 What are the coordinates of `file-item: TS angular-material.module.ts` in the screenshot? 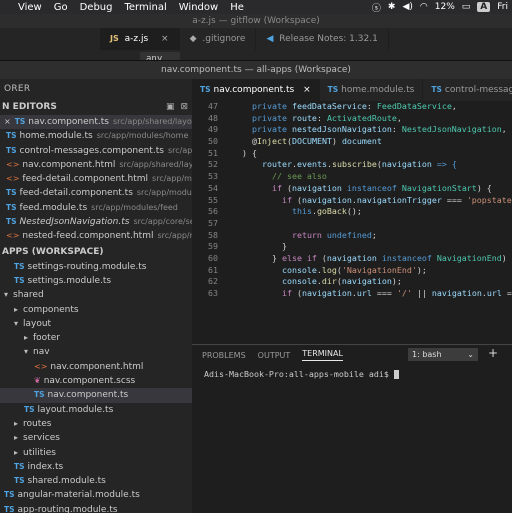 It's located at (96, 495).